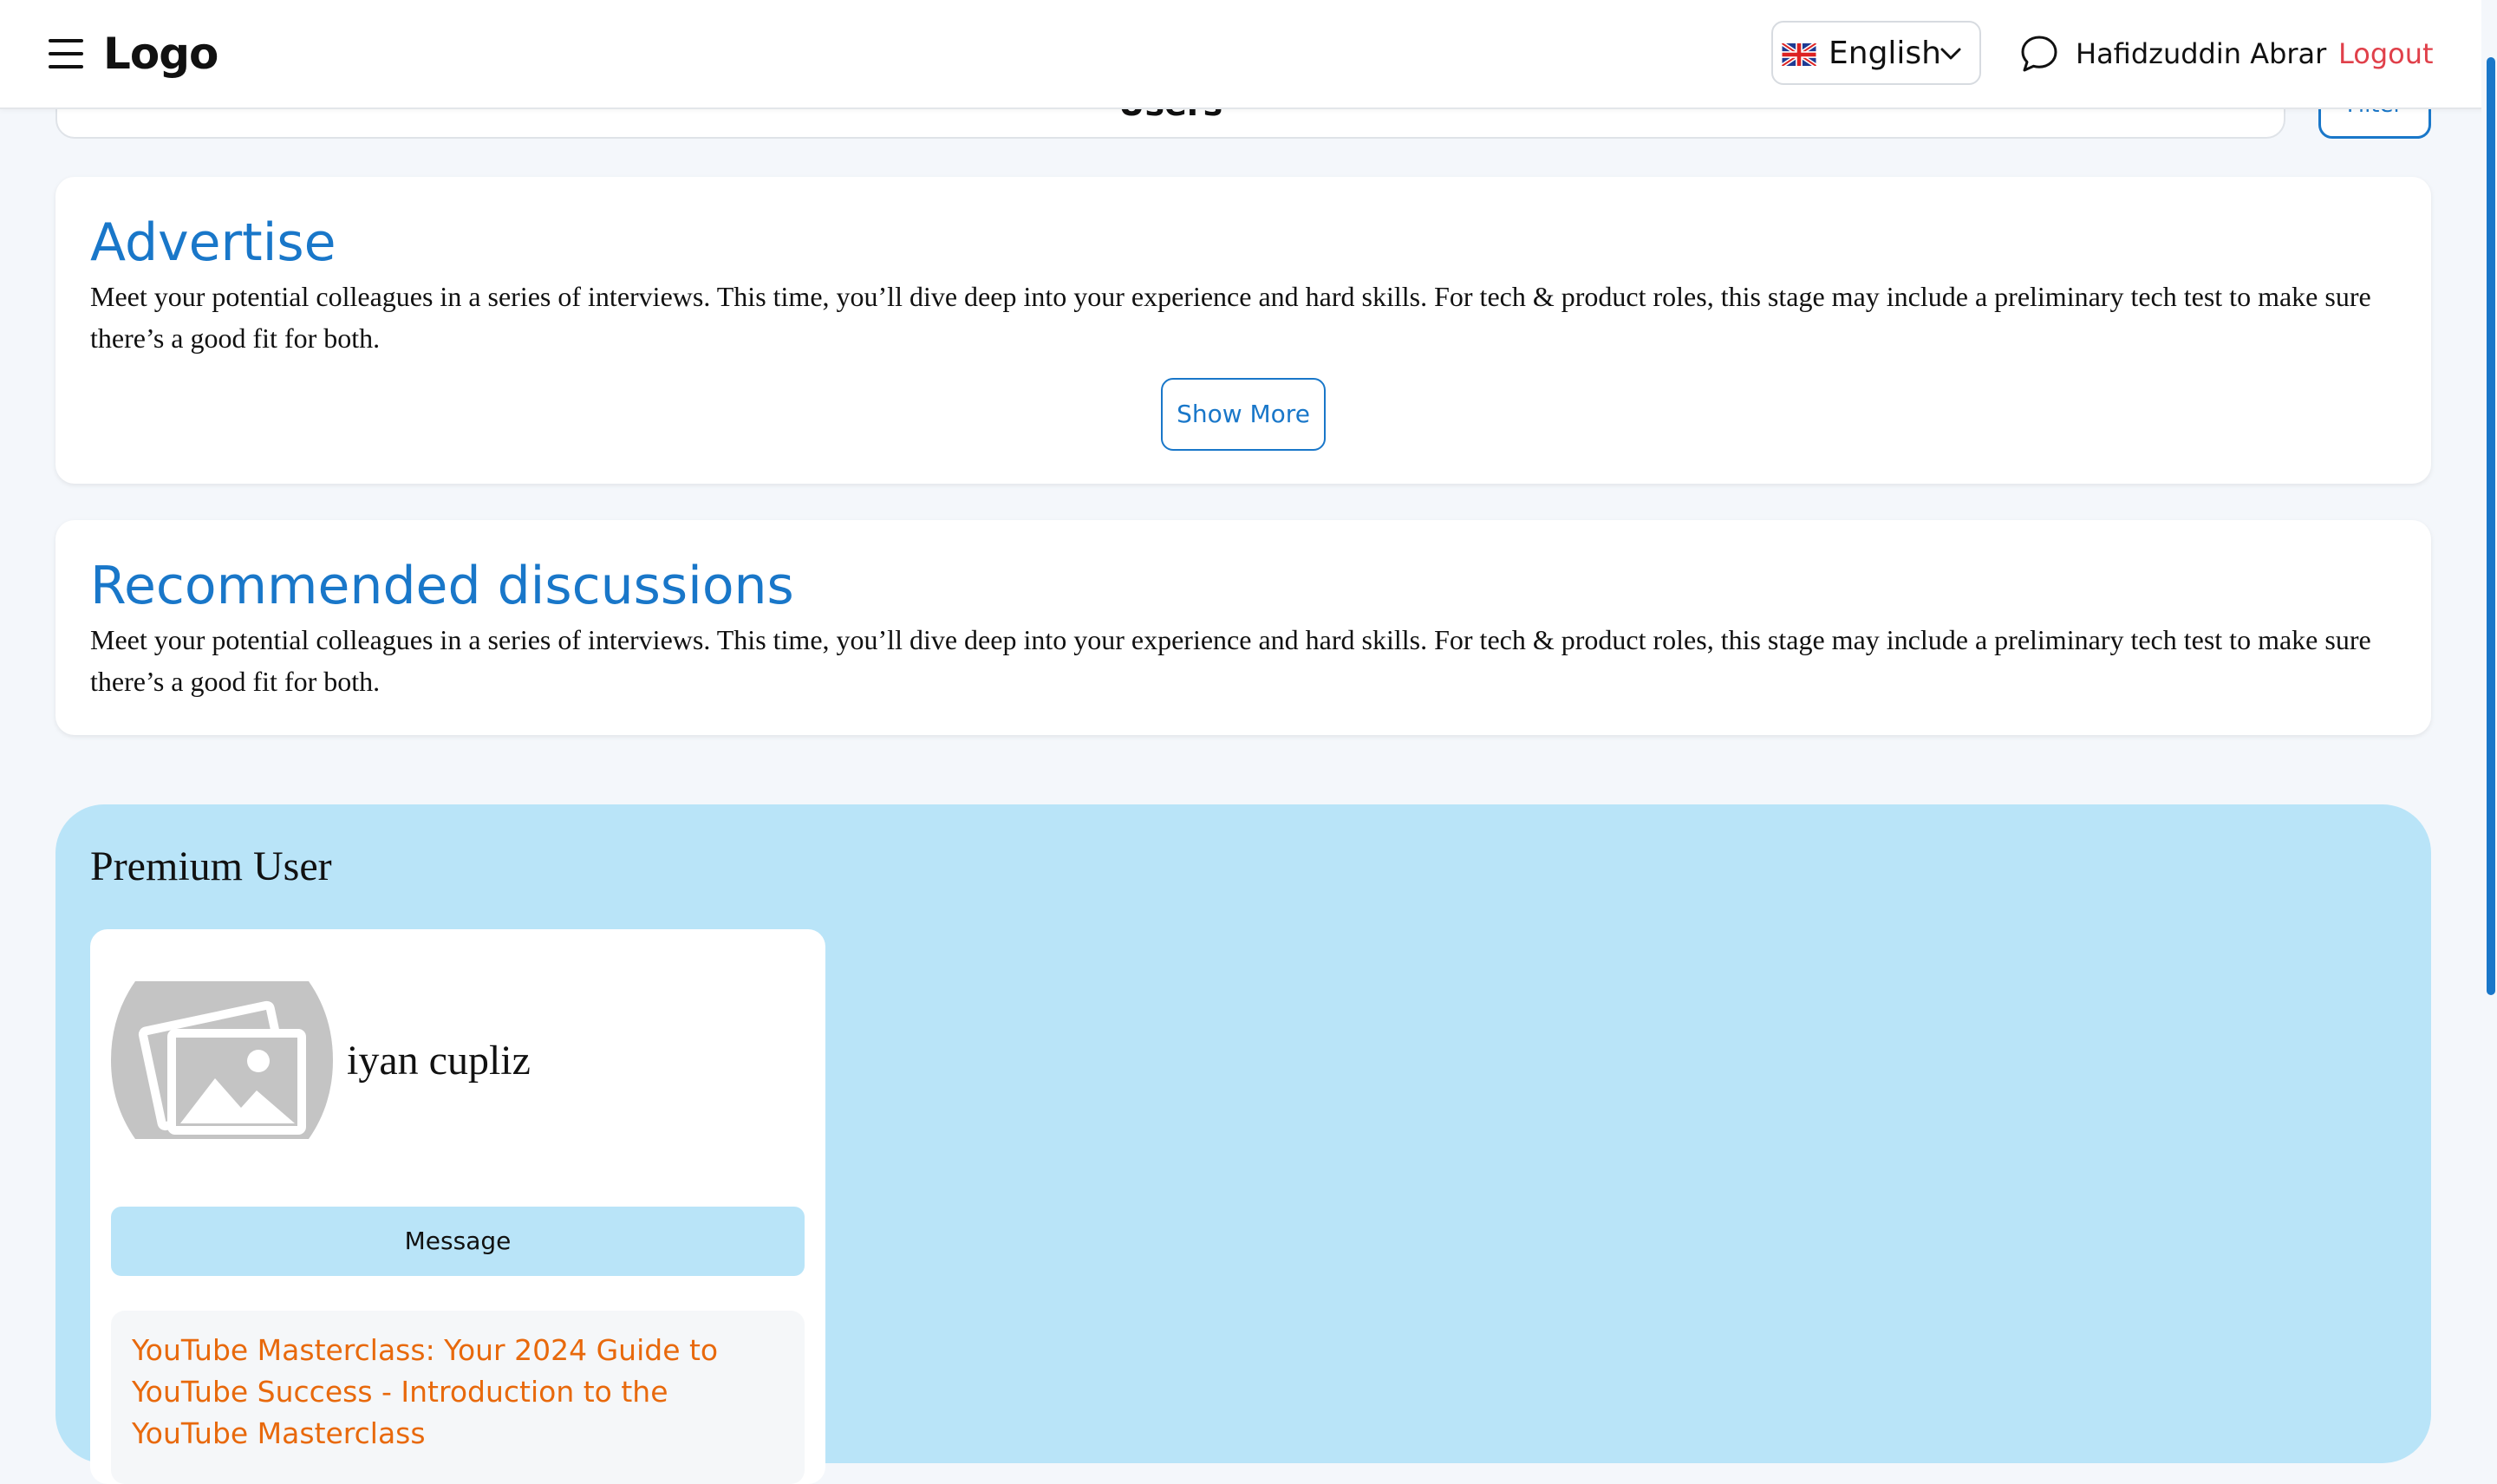 The image size is (2497, 1484). Describe the element at coordinates (213, 242) in the screenshot. I see `advertise-title: Advertise` at that location.